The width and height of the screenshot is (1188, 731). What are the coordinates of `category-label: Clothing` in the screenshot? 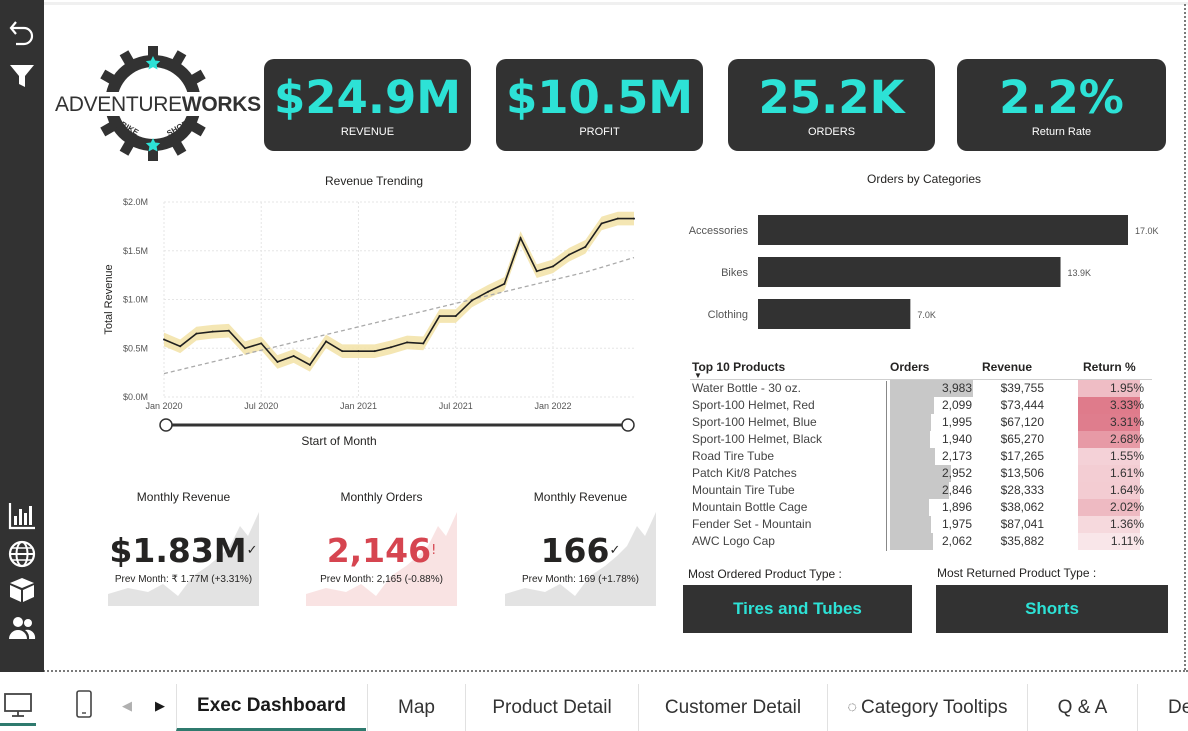 It's located at (728, 315).